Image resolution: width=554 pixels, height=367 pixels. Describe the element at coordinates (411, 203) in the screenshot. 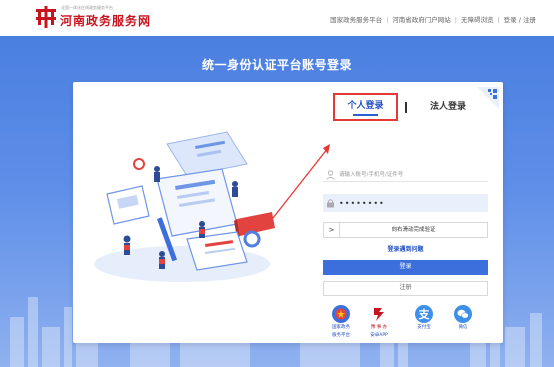

I see `password-input` at that location.